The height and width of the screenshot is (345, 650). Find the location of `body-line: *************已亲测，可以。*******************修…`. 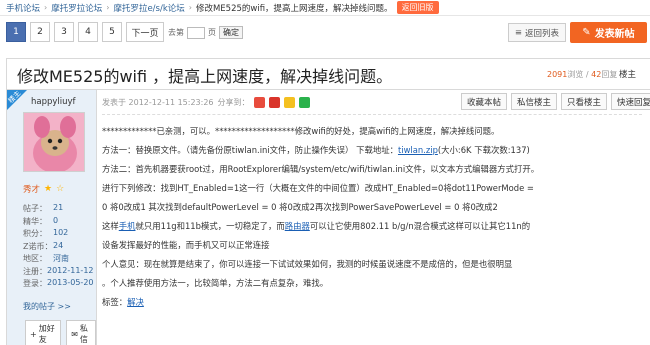

body-line: *************已亲测，可以。*******************修… is located at coordinates (301, 131).